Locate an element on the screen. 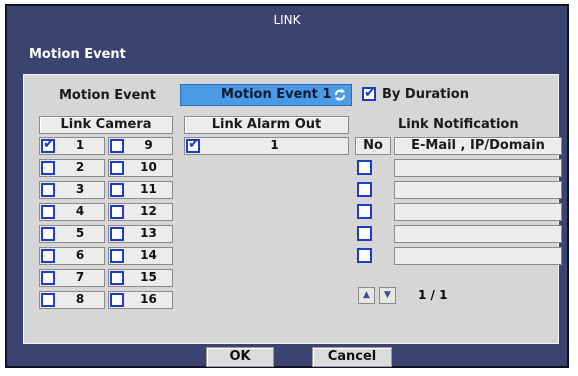  camera-cell: 14 is located at coordinates (140, 256).